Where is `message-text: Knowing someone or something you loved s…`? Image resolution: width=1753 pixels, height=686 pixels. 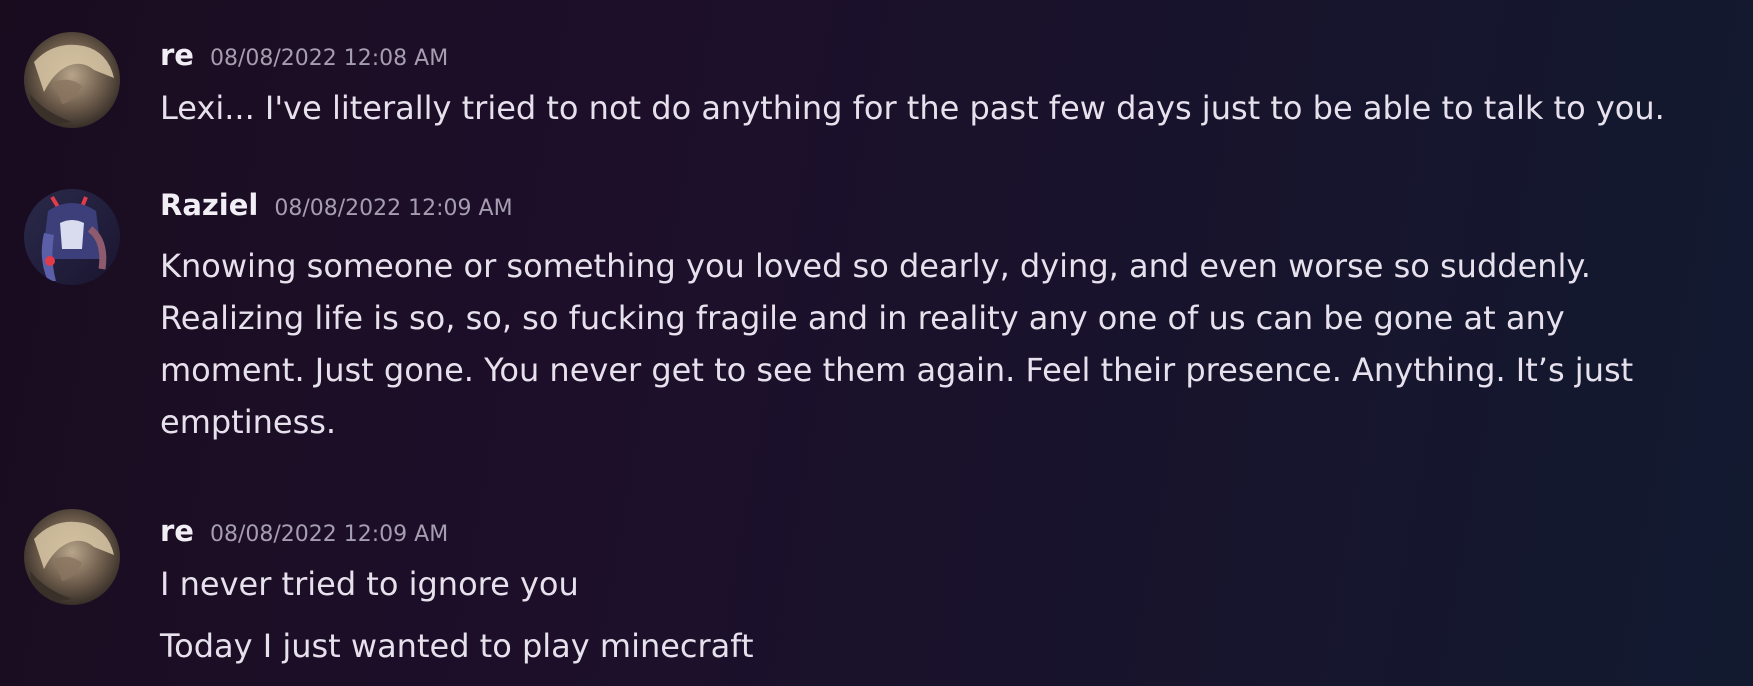 message-text: Knowing someone or something you loved s… is located at coordinates (875, 266).